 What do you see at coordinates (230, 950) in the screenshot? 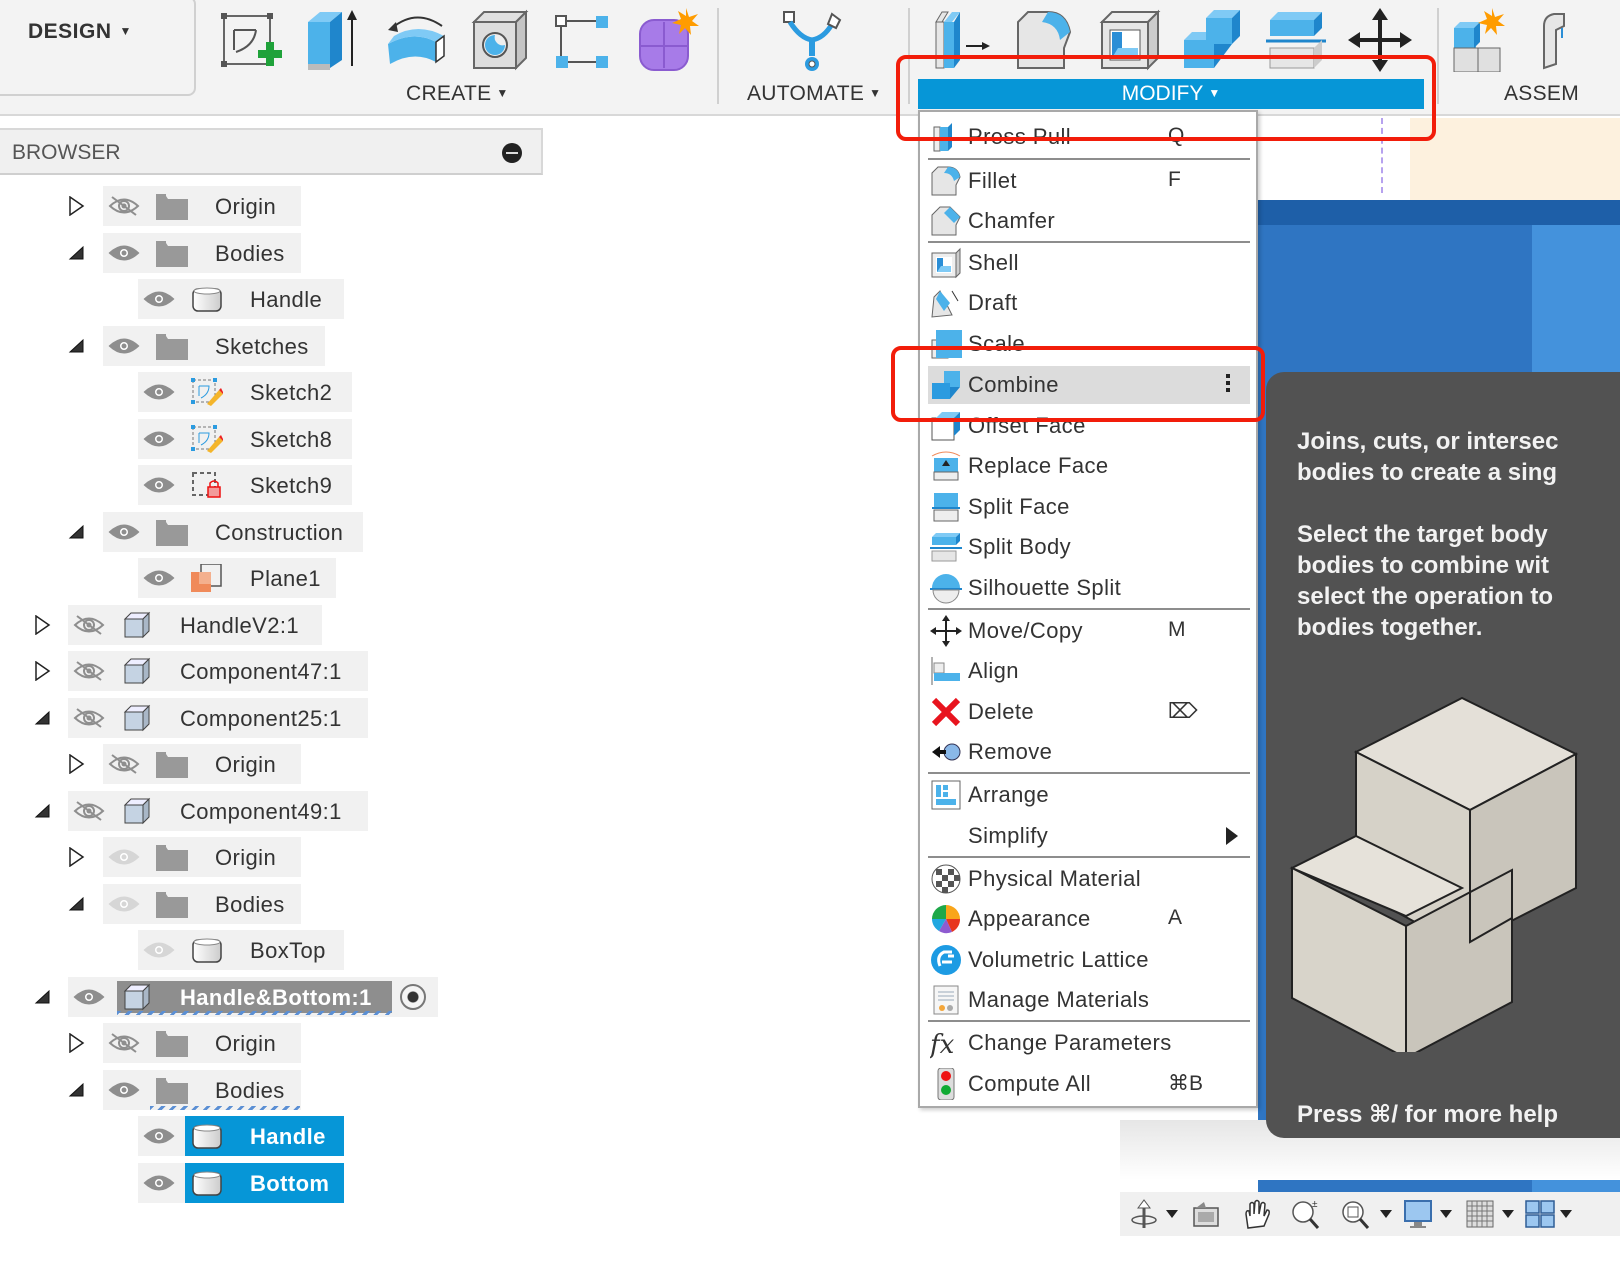
I see `browser-node: BoxTop` at bounding box center [230, 950].